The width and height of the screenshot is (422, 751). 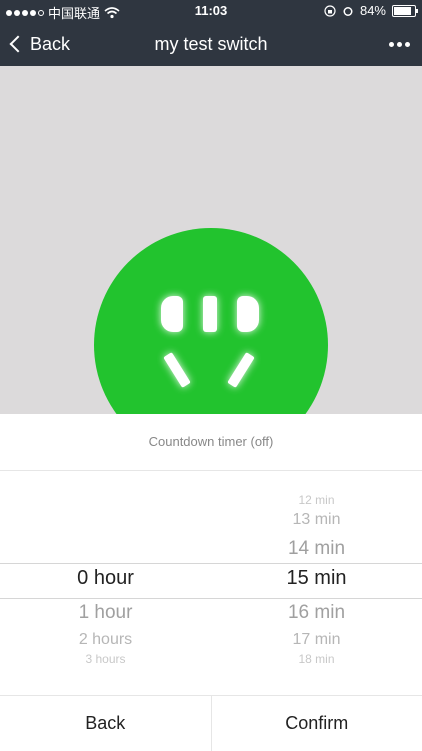 What do you see at coordinates (316, 723) in the screenshot?
I see `confirm-button: Confirm` at bounding box center [316, 723].